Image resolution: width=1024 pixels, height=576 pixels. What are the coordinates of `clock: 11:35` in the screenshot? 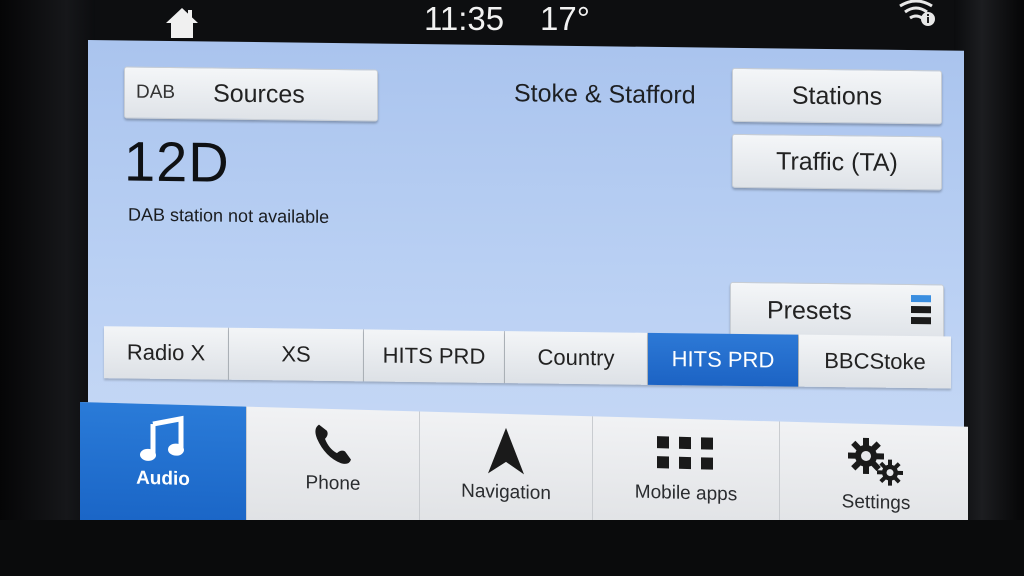 It's located at (464, 18).